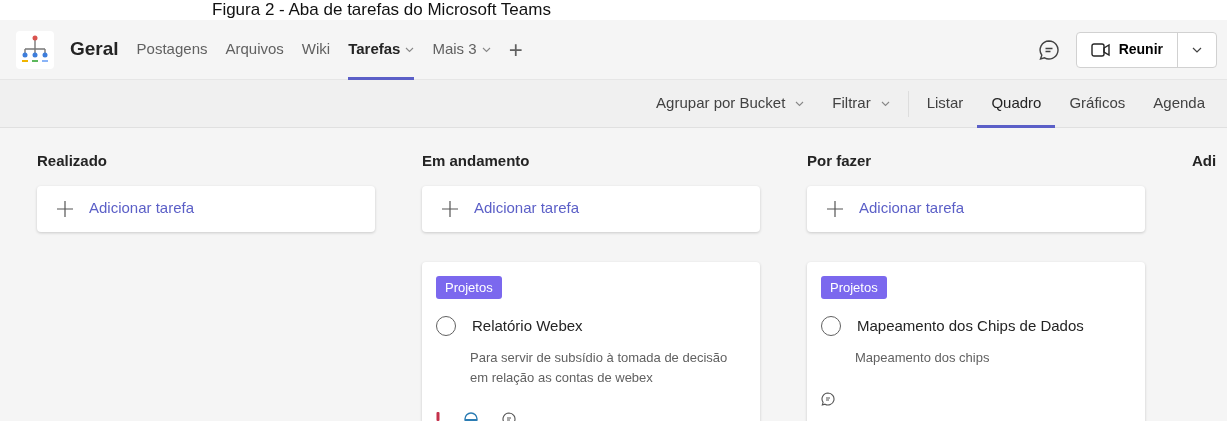  I want to click on bucket-title: Por fazer, so click(840, 161).